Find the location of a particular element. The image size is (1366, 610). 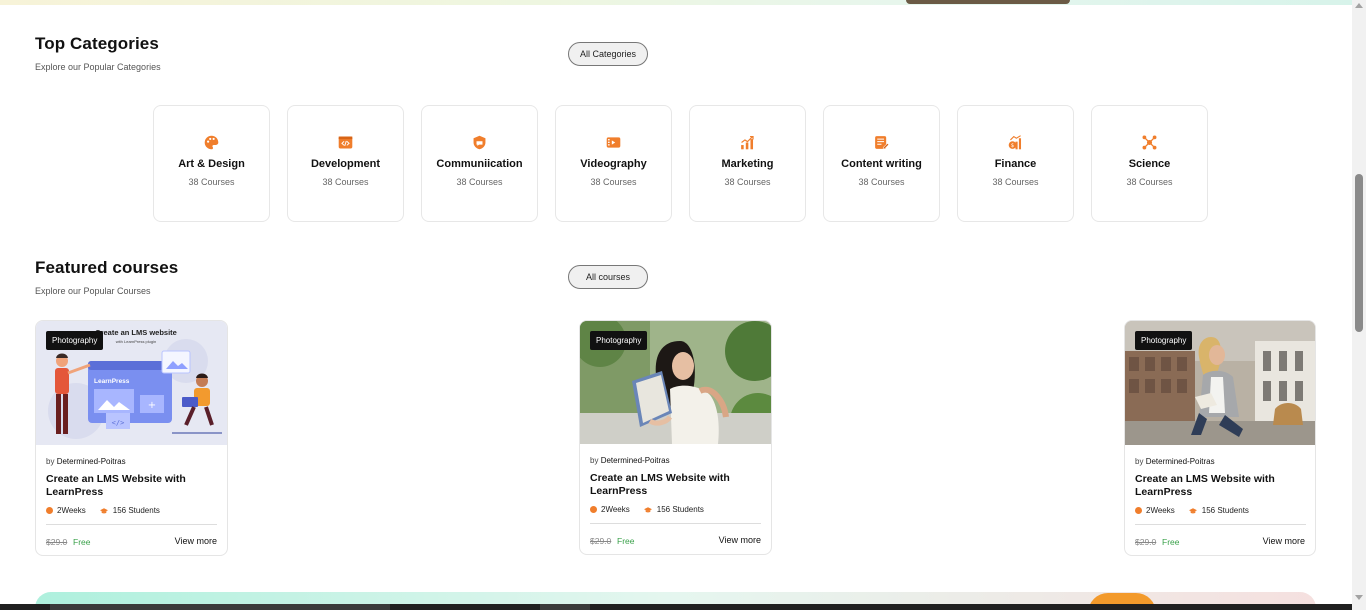

category-card-marketing: Marketing 38 Courses is located at coordinates (747, 163).